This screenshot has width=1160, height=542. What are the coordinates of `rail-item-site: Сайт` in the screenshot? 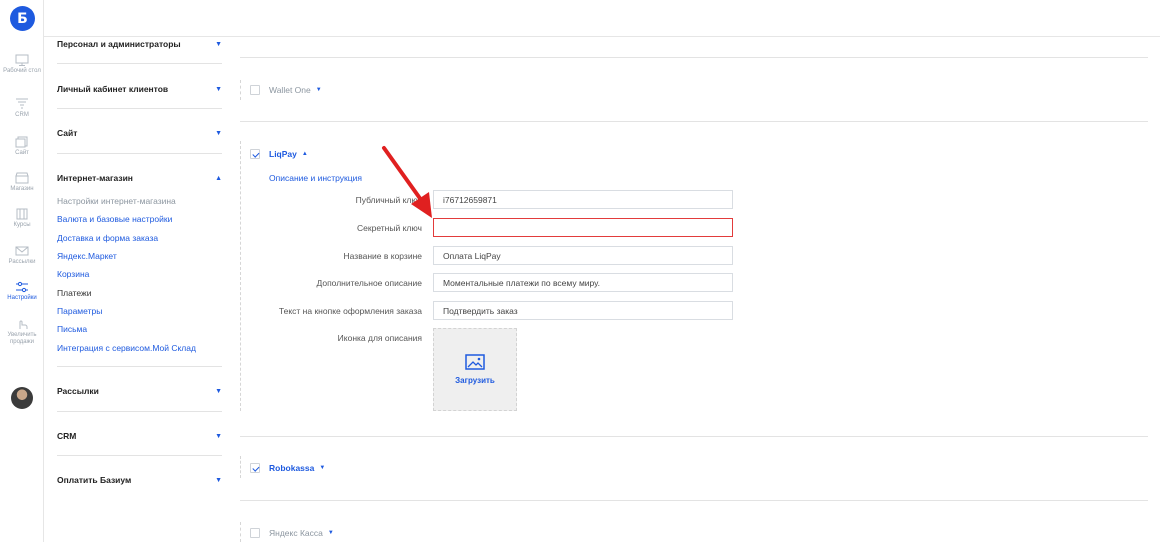 It's located at (22, 146).